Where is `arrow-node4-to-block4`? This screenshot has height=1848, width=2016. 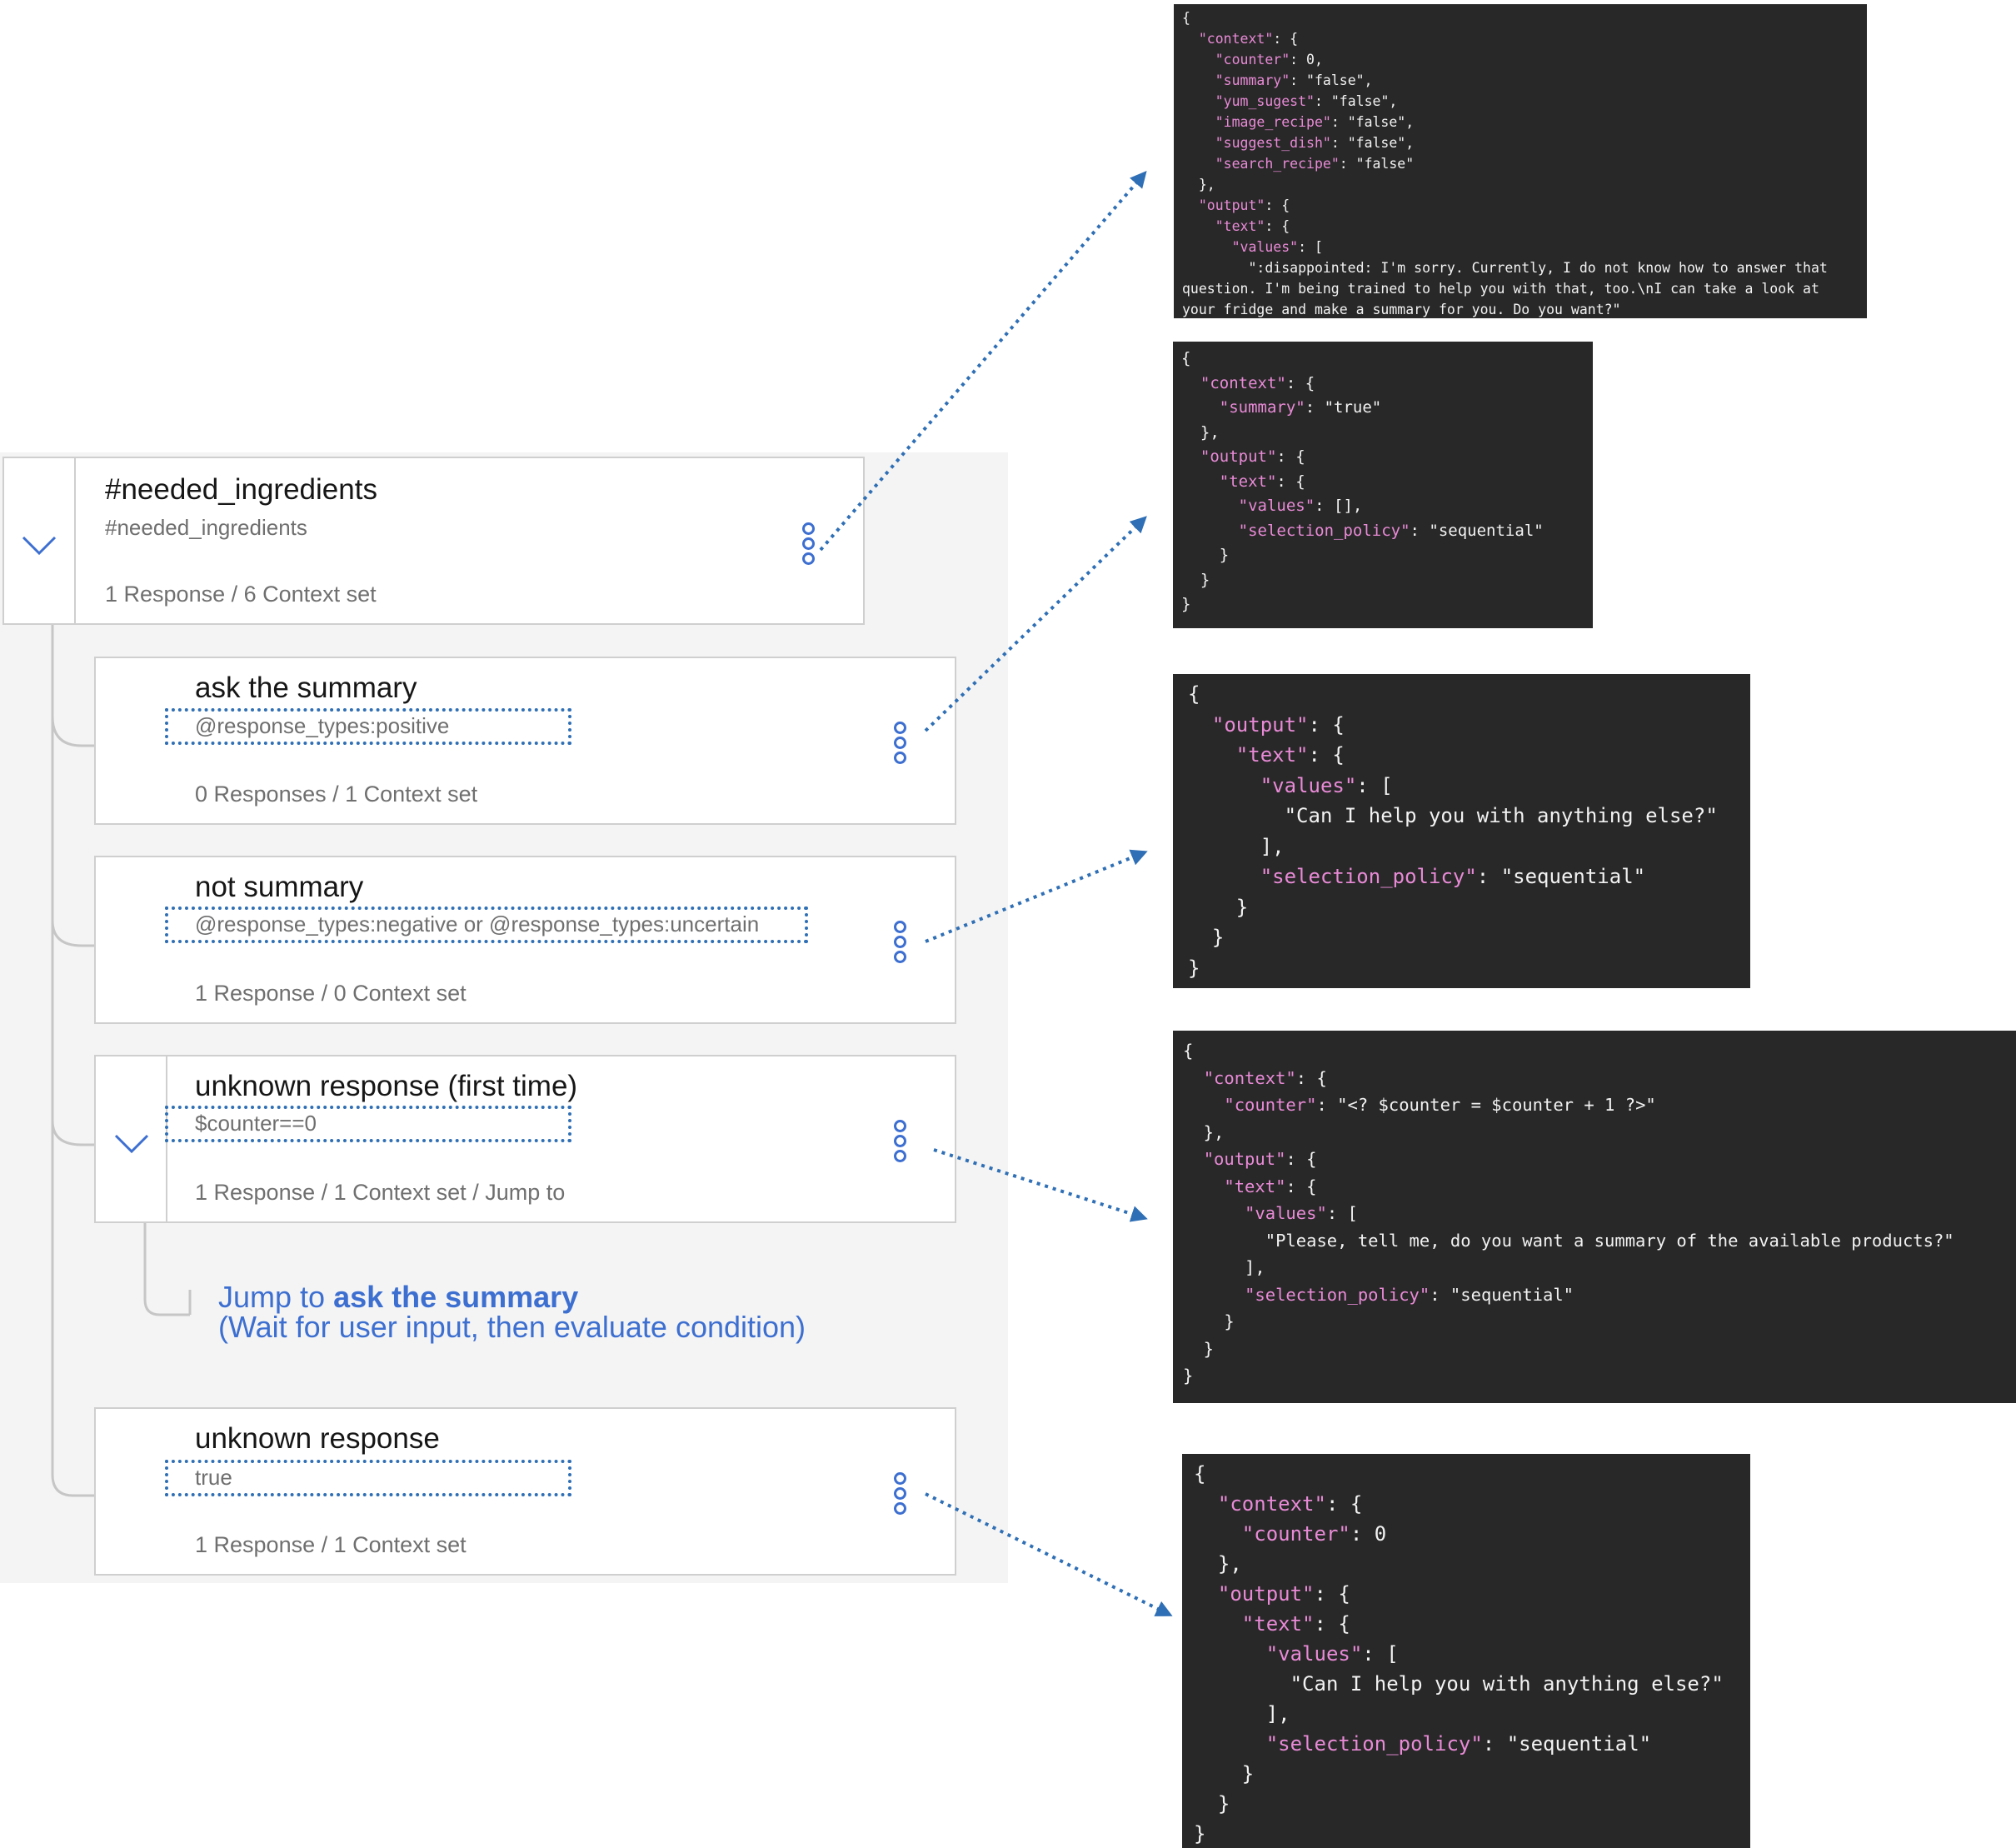
arrow-node4-to-block4 is located at coordinates (1040, 1185).